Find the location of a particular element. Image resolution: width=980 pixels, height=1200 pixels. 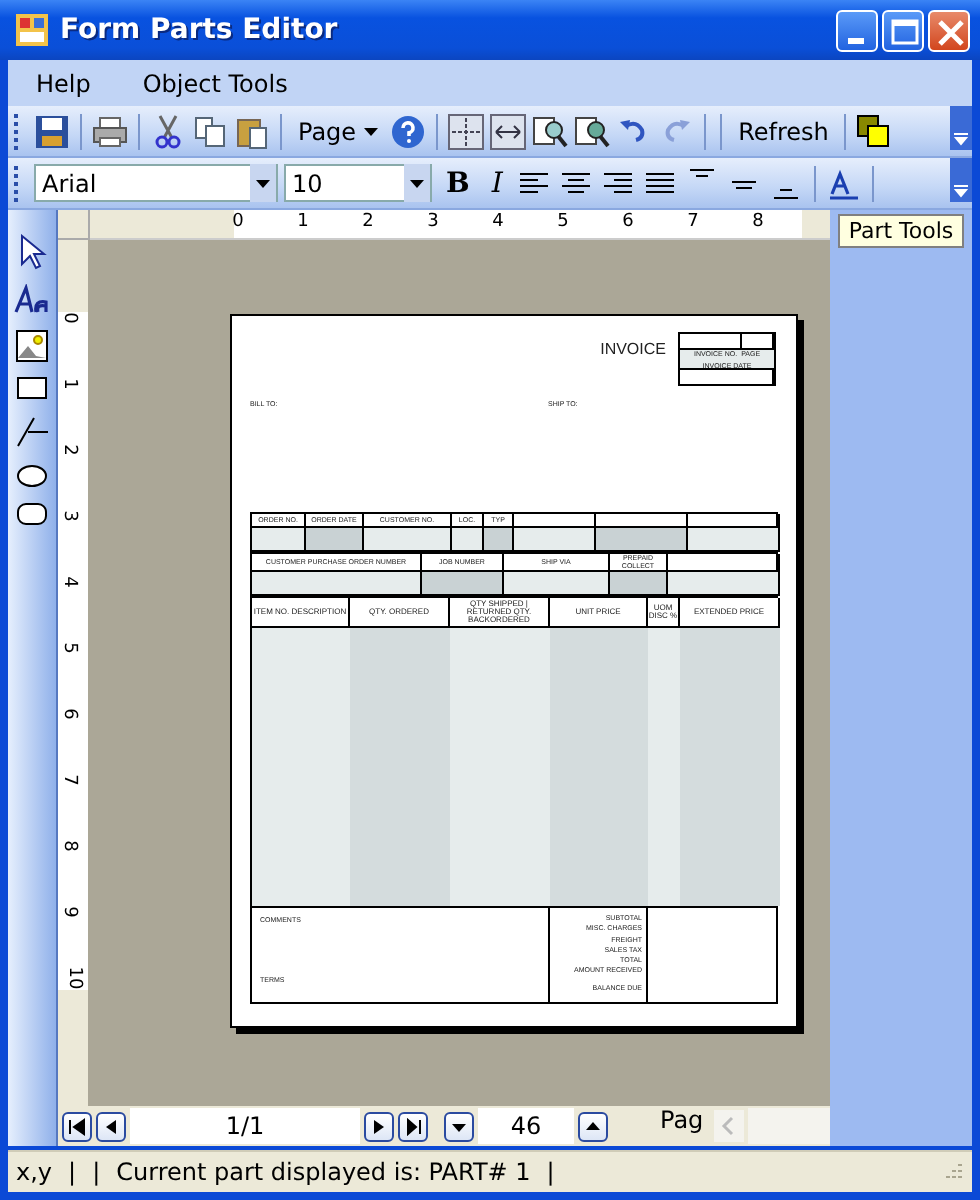

zoom-field: 46 is located at coordinates (526, 1126).